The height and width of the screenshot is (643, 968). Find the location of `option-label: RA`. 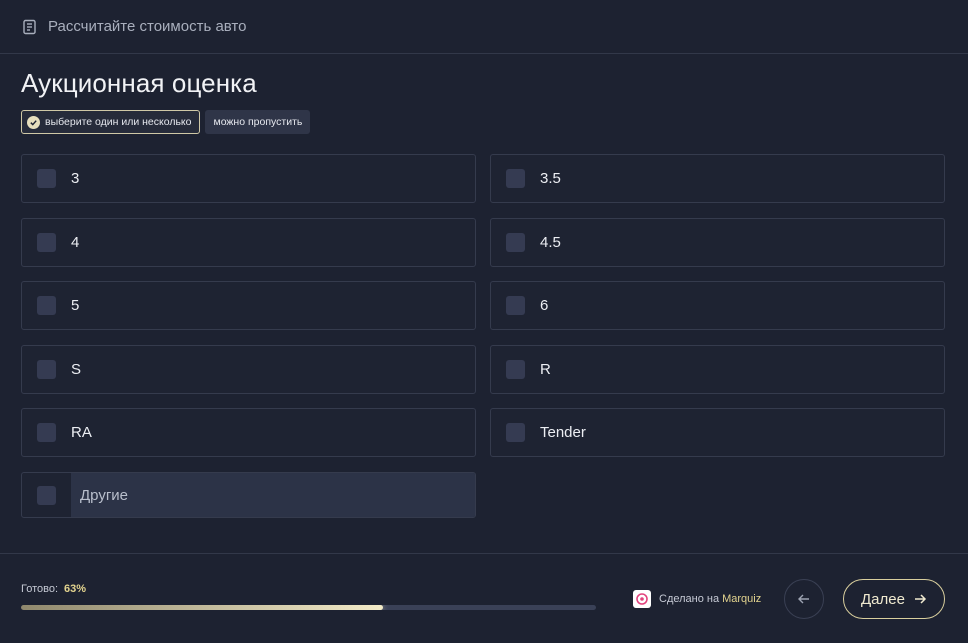

option-label: RA is located at coordinates (81, 432).